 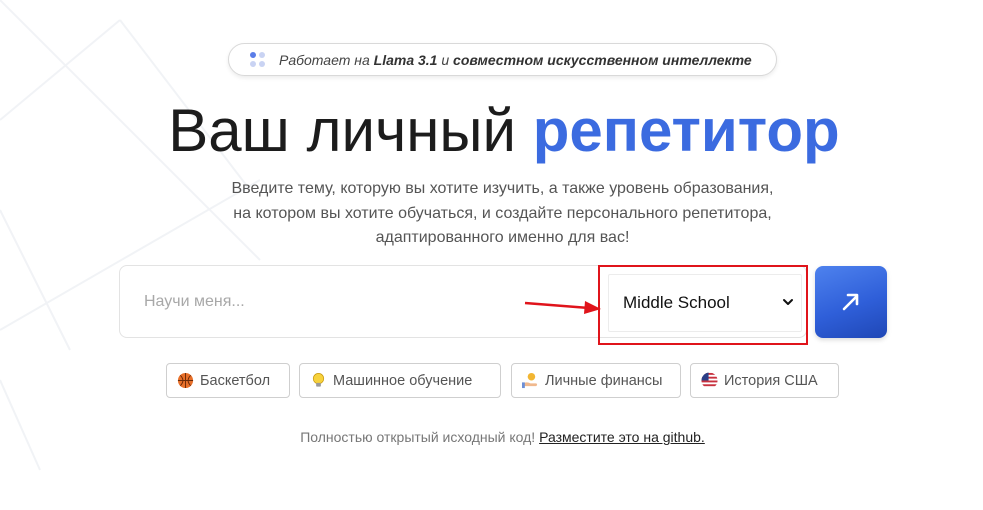 I want to click on together-logo-icon, so click(x=258, y=60).